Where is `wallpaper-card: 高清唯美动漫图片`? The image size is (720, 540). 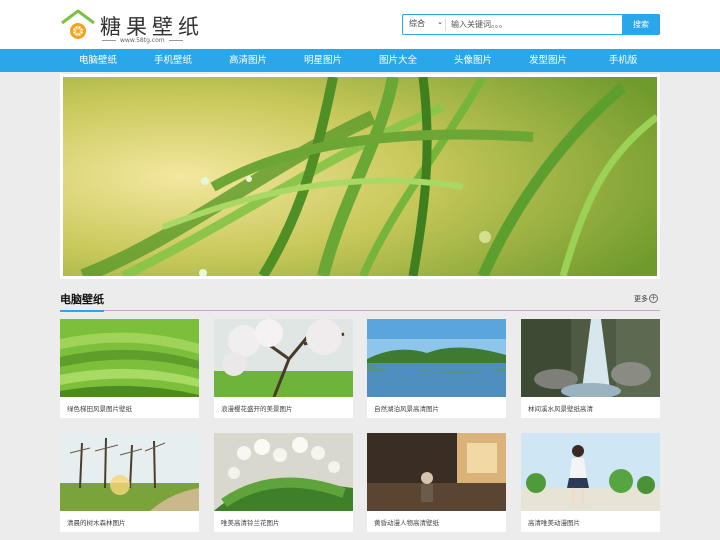 wallpaper-card: 高清唯美动漫图片 is located at coordinates (590, 482).